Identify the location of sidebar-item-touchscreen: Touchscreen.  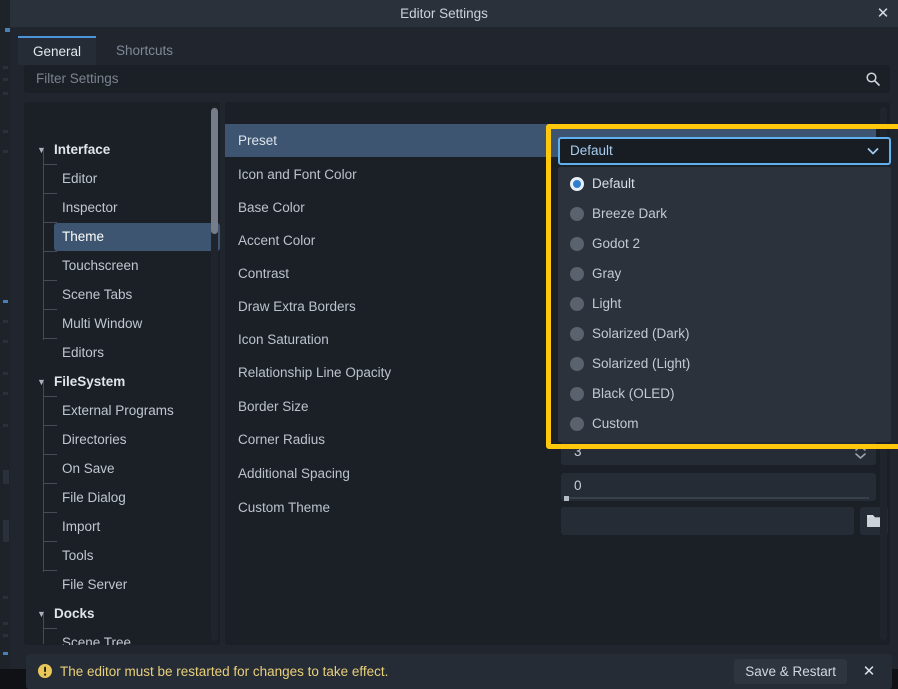
(115, 266).